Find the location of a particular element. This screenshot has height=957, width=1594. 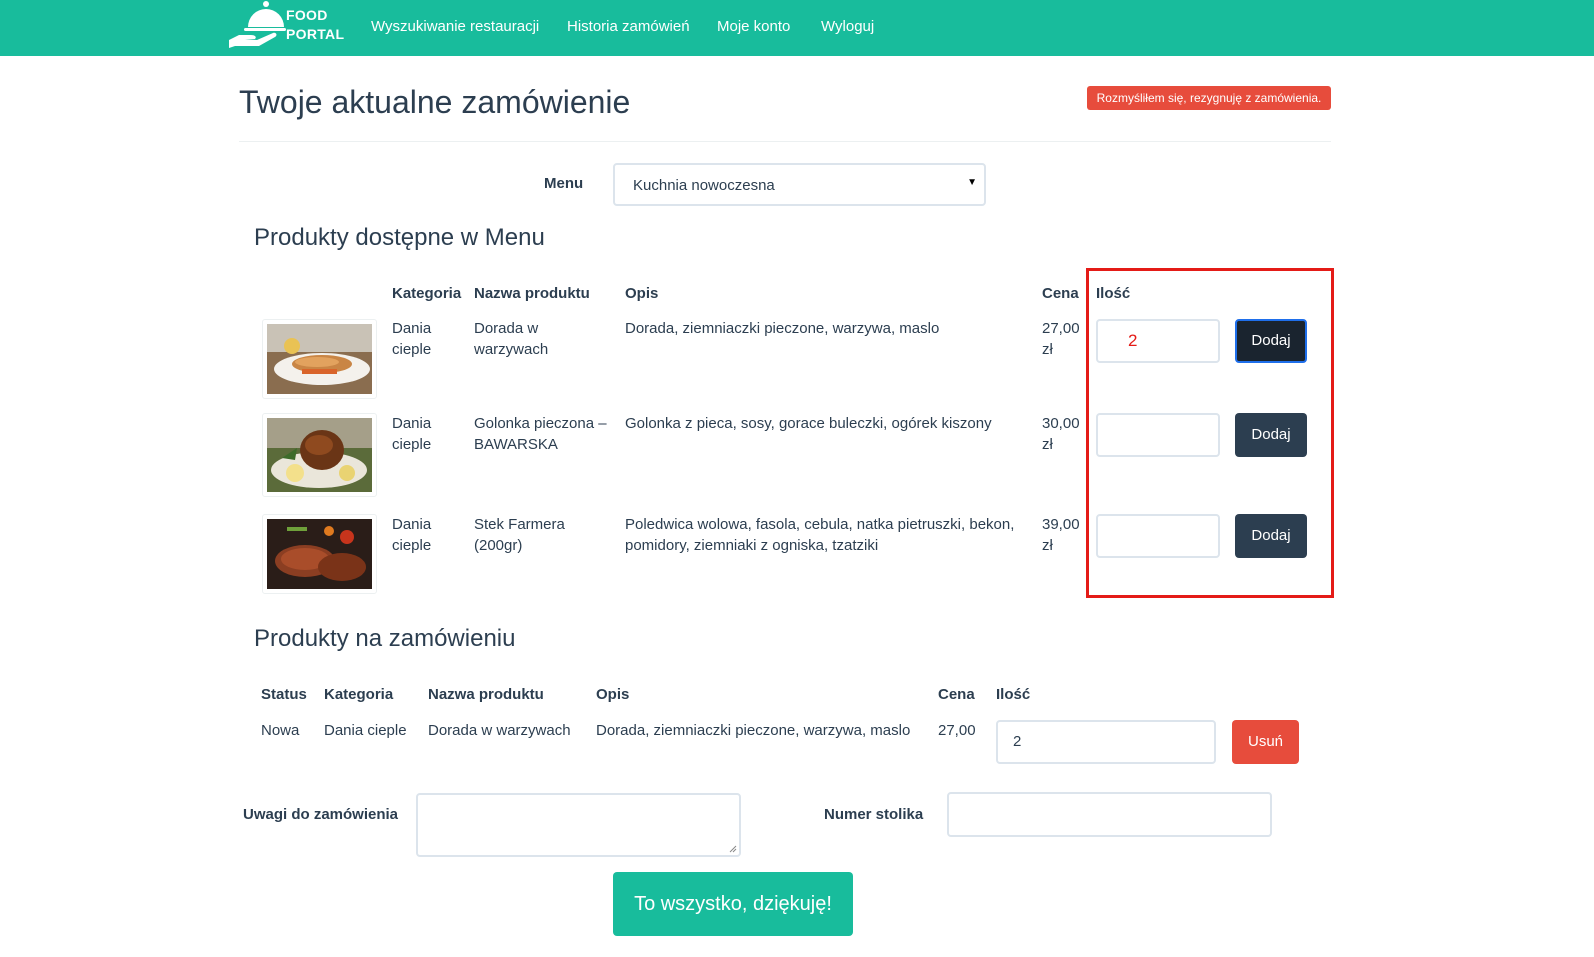

table-number-label: Numer stolika is located at coordinates (874, 814).